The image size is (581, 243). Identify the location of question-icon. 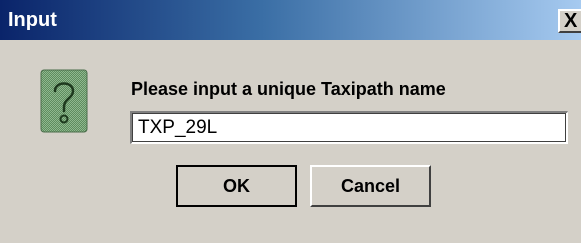
(64, 101).